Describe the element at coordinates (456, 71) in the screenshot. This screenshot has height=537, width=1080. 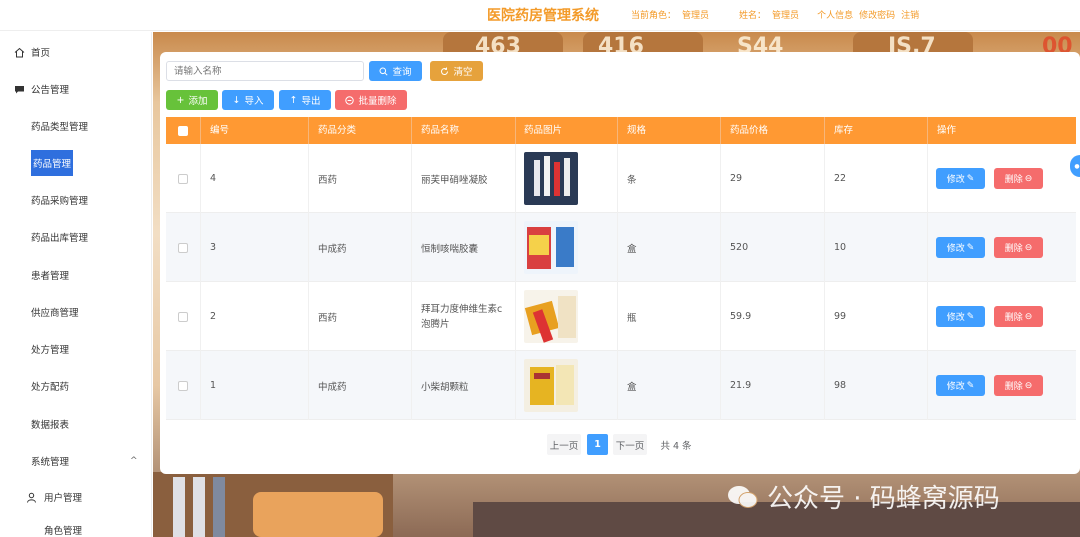
I see `clear-button: 清空` at that location.